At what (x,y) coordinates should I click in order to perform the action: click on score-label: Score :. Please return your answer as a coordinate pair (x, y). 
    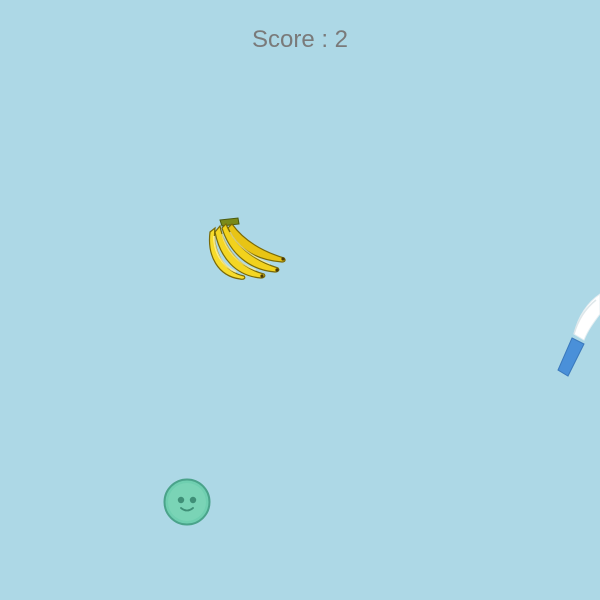
    Looking at the image, I should click on (293, 39).